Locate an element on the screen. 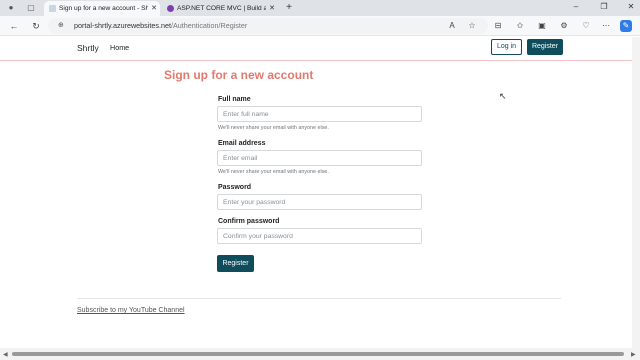 The height and width of the screenshot is (360, 640). profile-icon: ● is located at coordinates (11, 8).